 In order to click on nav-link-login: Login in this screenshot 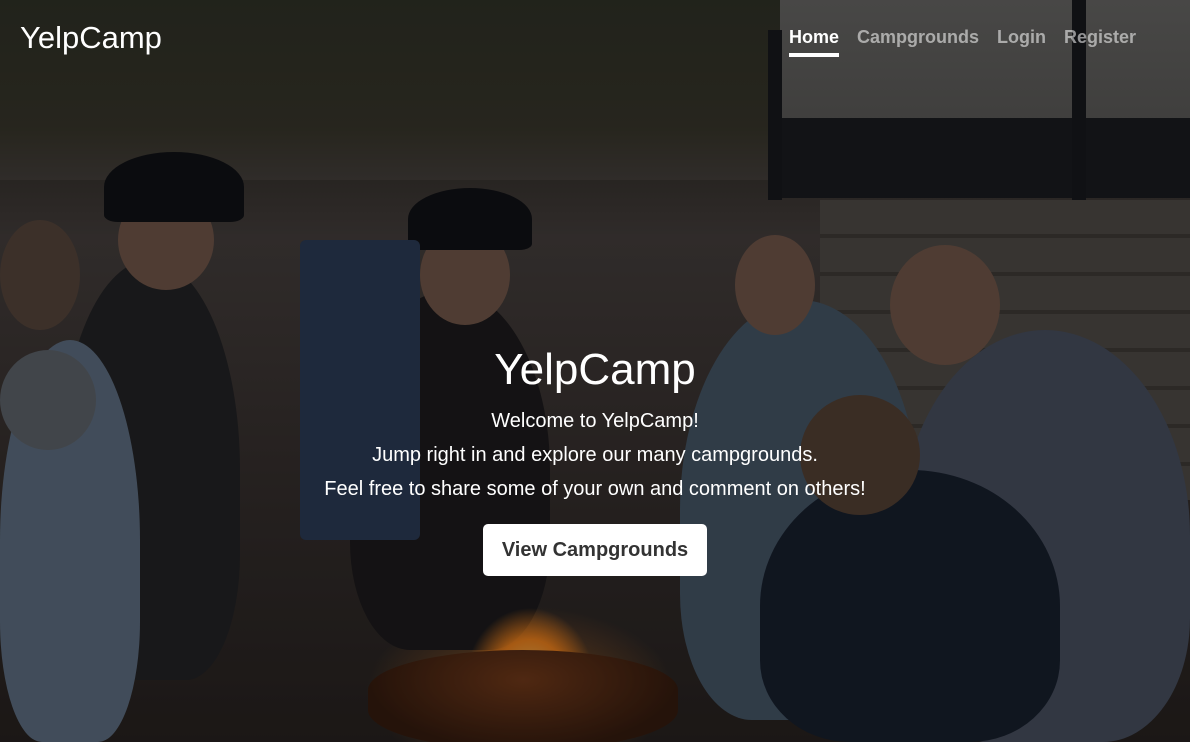, I will do `click(1021, 41)`.